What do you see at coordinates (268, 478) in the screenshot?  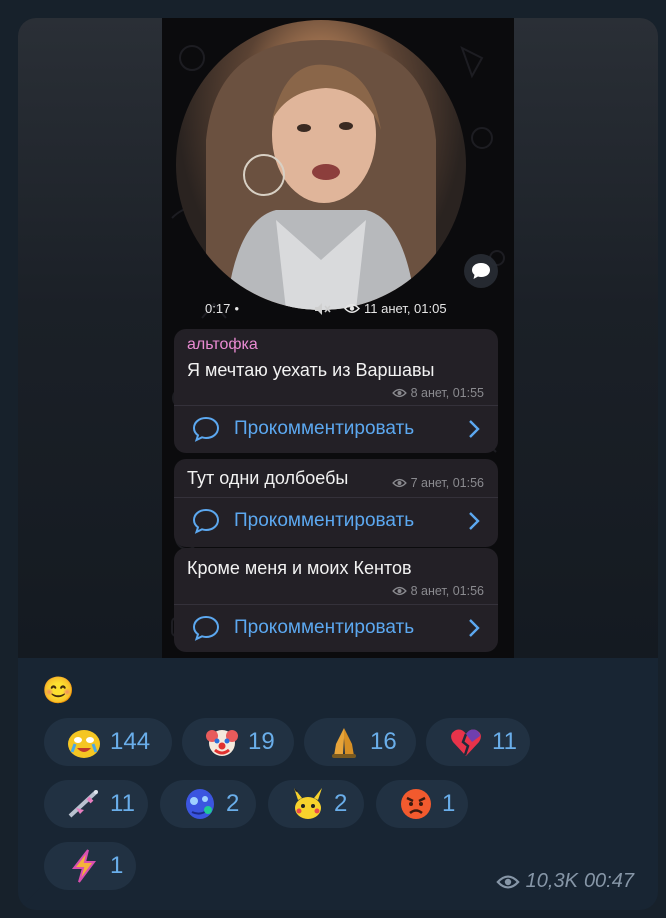 I see `message-text: Тут одни долбоебы` at bounding box center [268, 478].